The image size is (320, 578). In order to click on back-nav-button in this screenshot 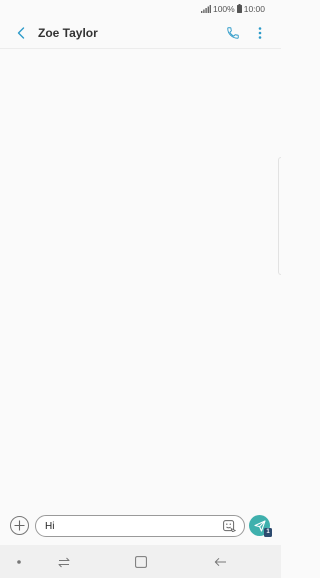, I will do `click(220, 562)`.